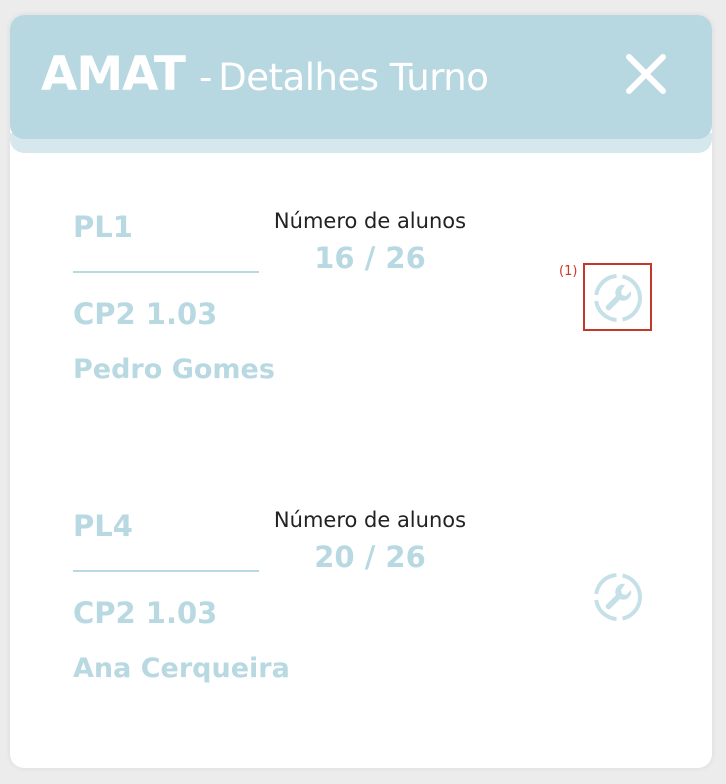  I want to click on students-count-value: 20 / 26, so click(370, 557).